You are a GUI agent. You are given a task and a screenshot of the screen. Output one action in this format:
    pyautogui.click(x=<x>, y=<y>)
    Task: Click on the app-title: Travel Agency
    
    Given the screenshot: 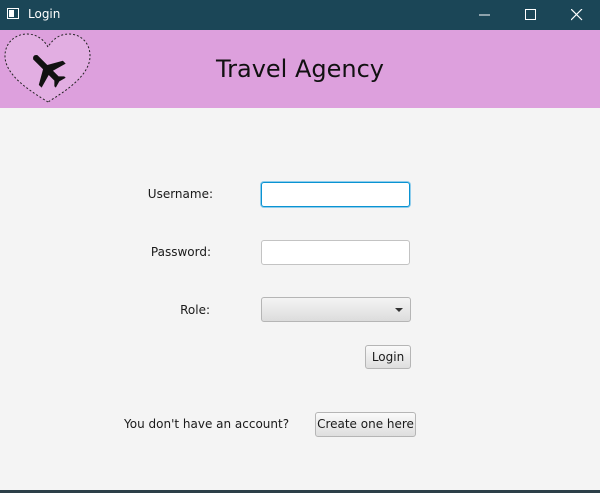 What is the action you would take?
    pyautogui.click(x=300, y=69)
    